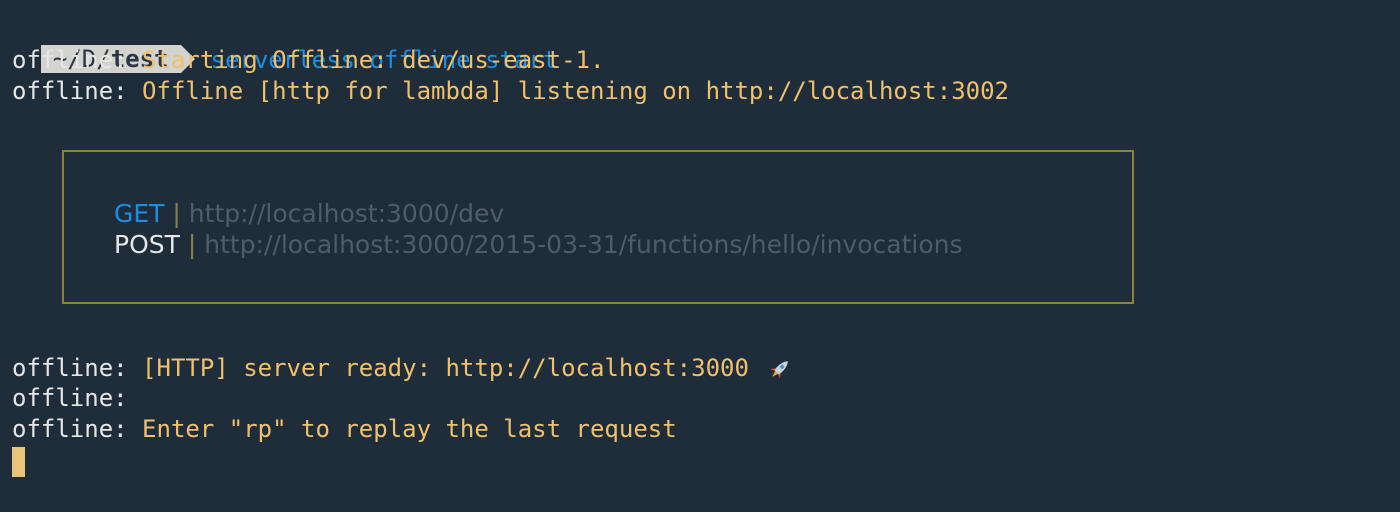  I want to click on rocket-icon, so click(779, 370).